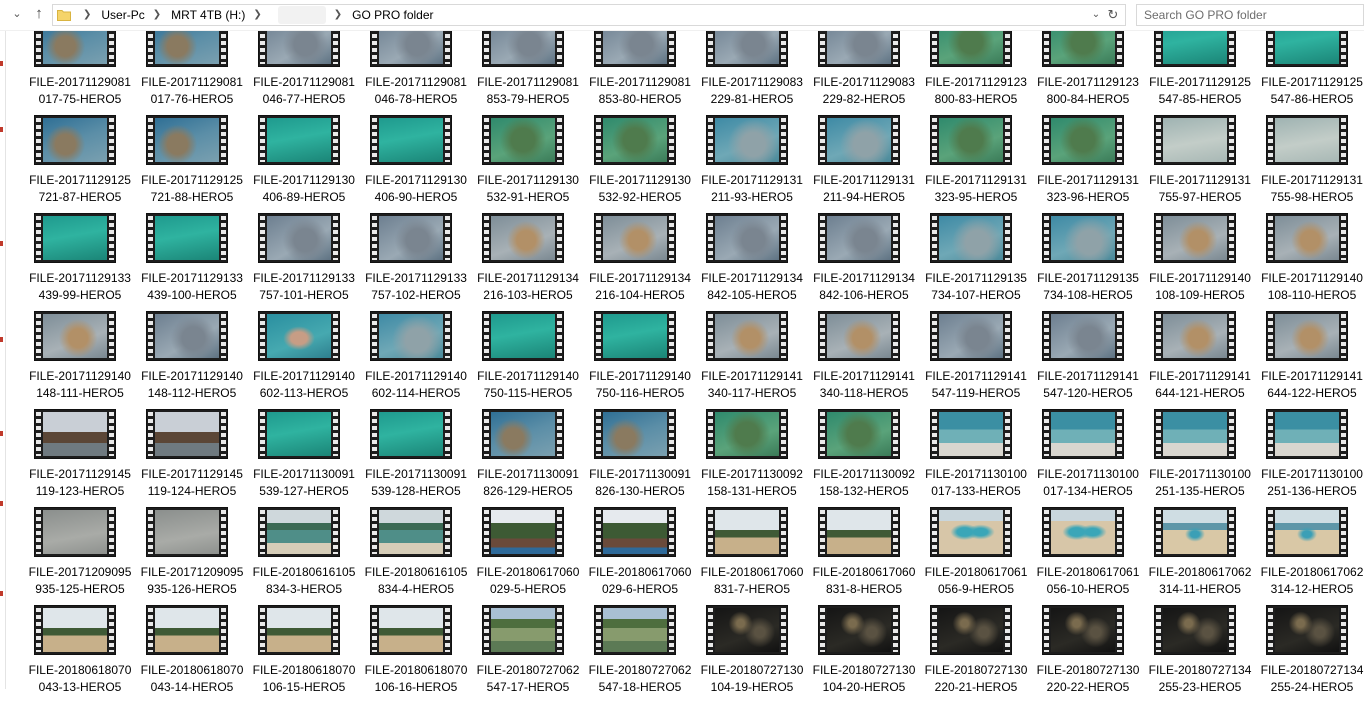  I want to click on file-item: FILE-20171129131 211-94-HERO5, so click(864, 164).